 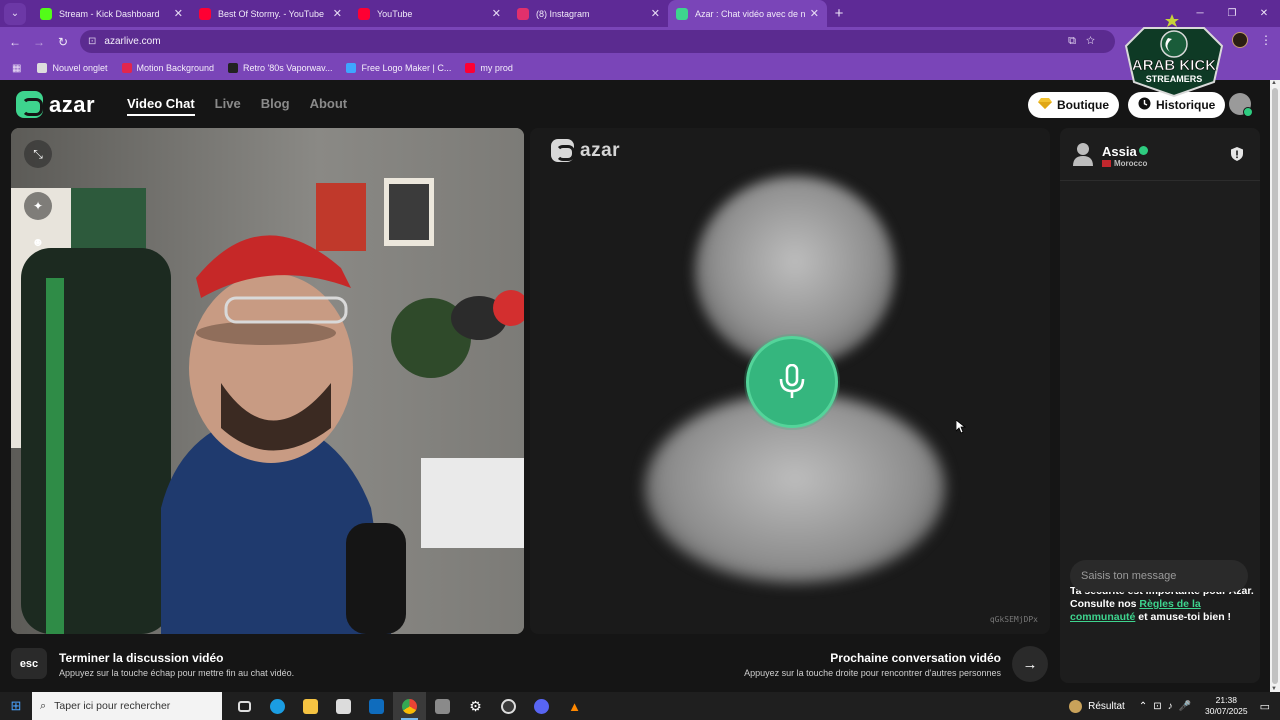 What do you see at coordinates (1265, 706) in the screenshot?
I see `notification-icon: ▭` at bounding box center [1265, 706].